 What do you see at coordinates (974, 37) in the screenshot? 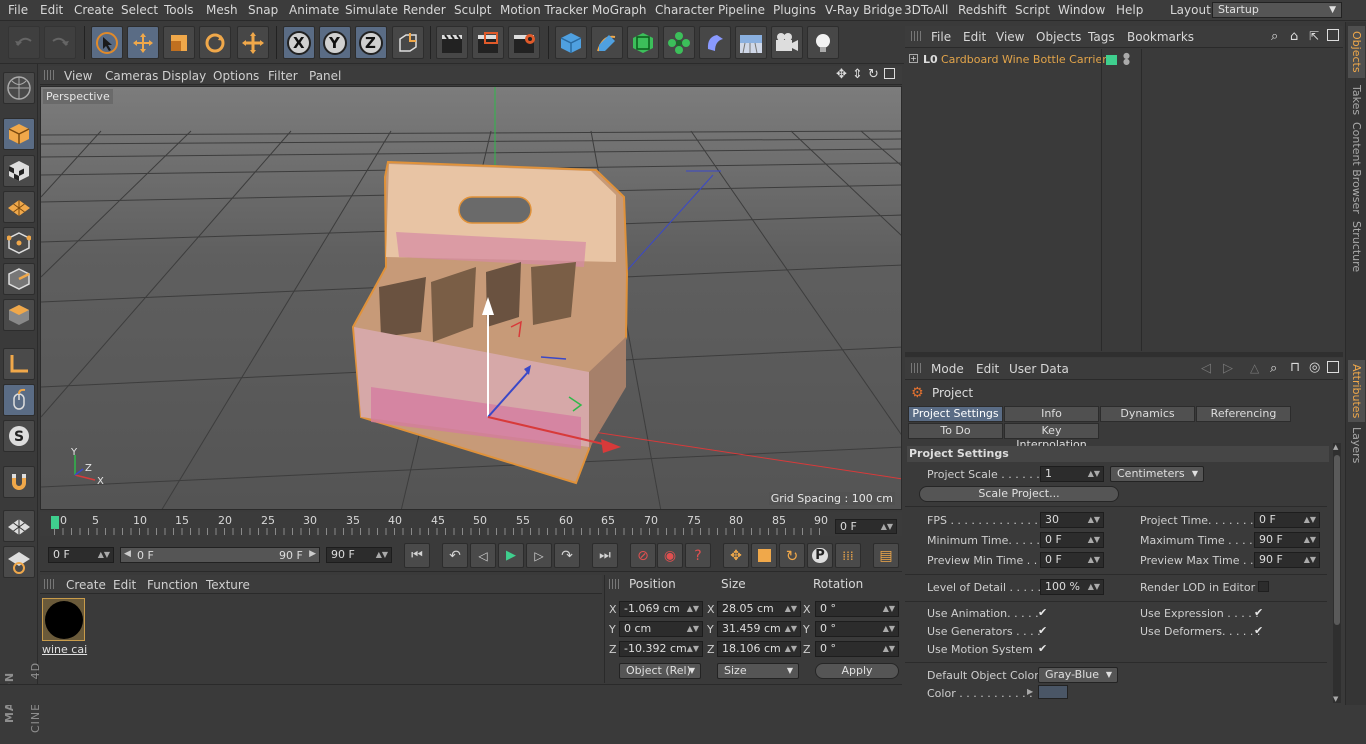
I see `objects-menu-edit: Edit` at bounding box center [974, 37].